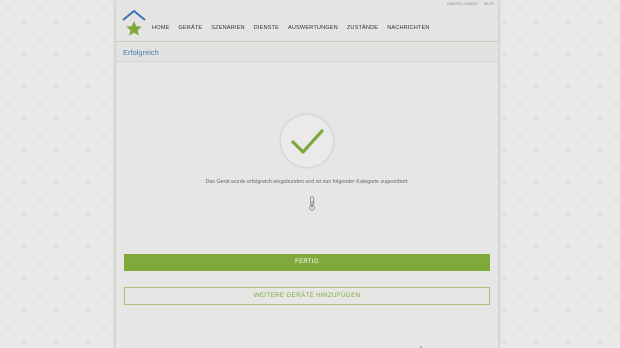 This screenshot has width=620, height=348. Describe the element at coordinates (227, 28) in the screenshot. I see `nav-item-szenarien: SZENARIEN` at that location.